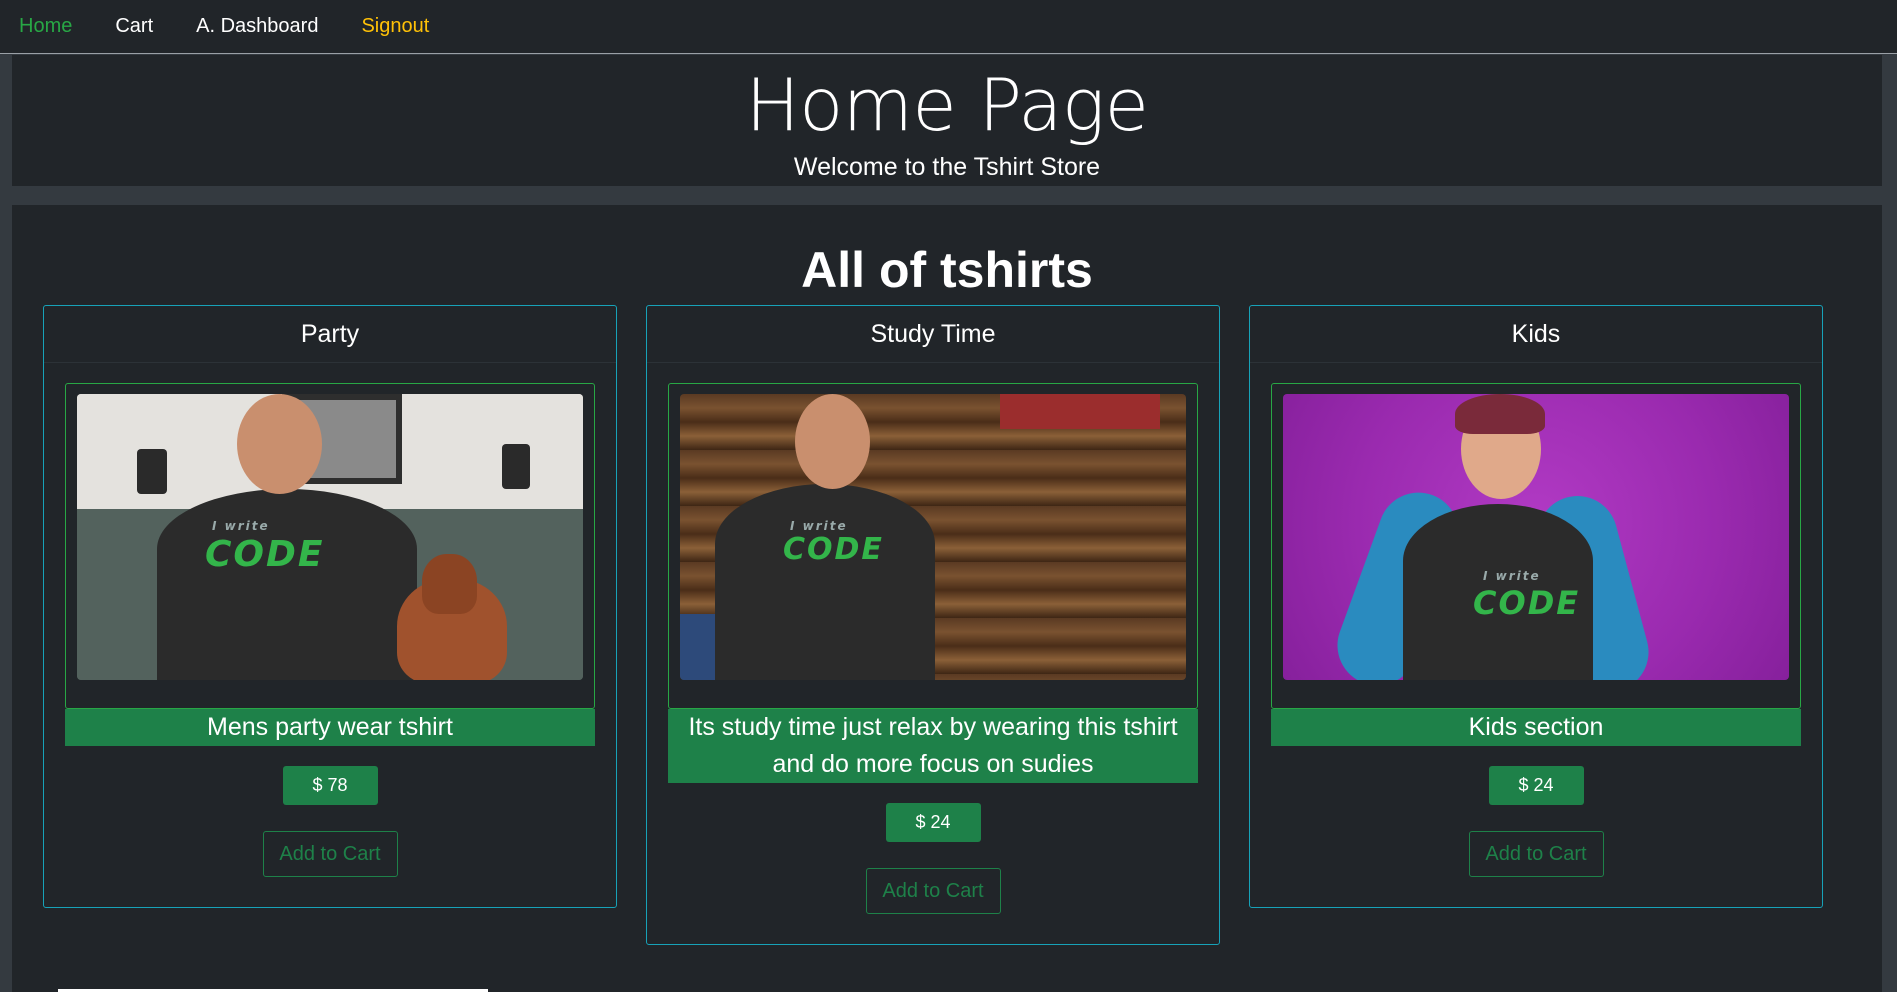 The width and height of the screenshot is (1897, 992). I want to click on section-title: All of tshirts, so click(947, 270).